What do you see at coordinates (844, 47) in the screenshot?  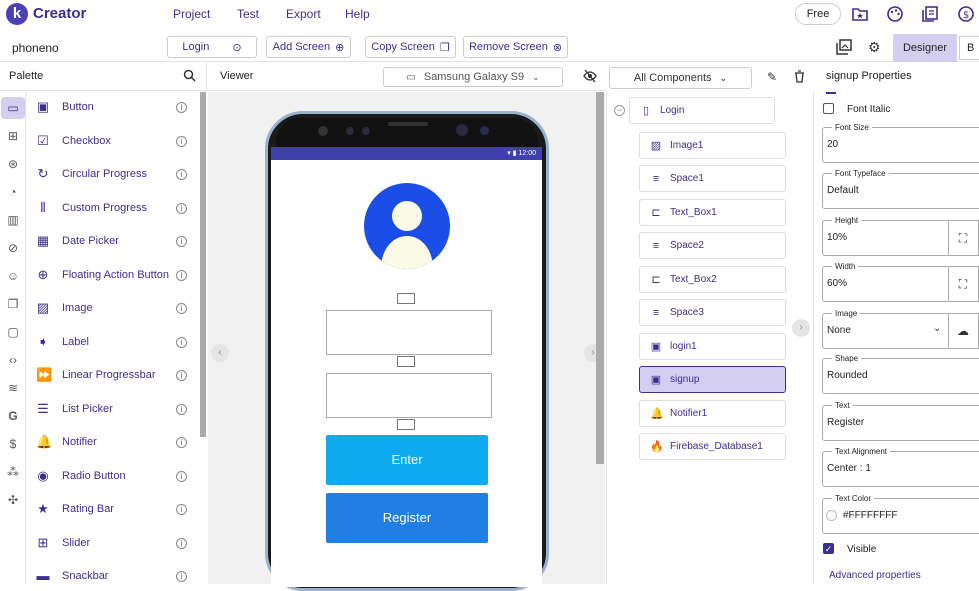 I see `gallery-icon` at bounding box center [844, 47].